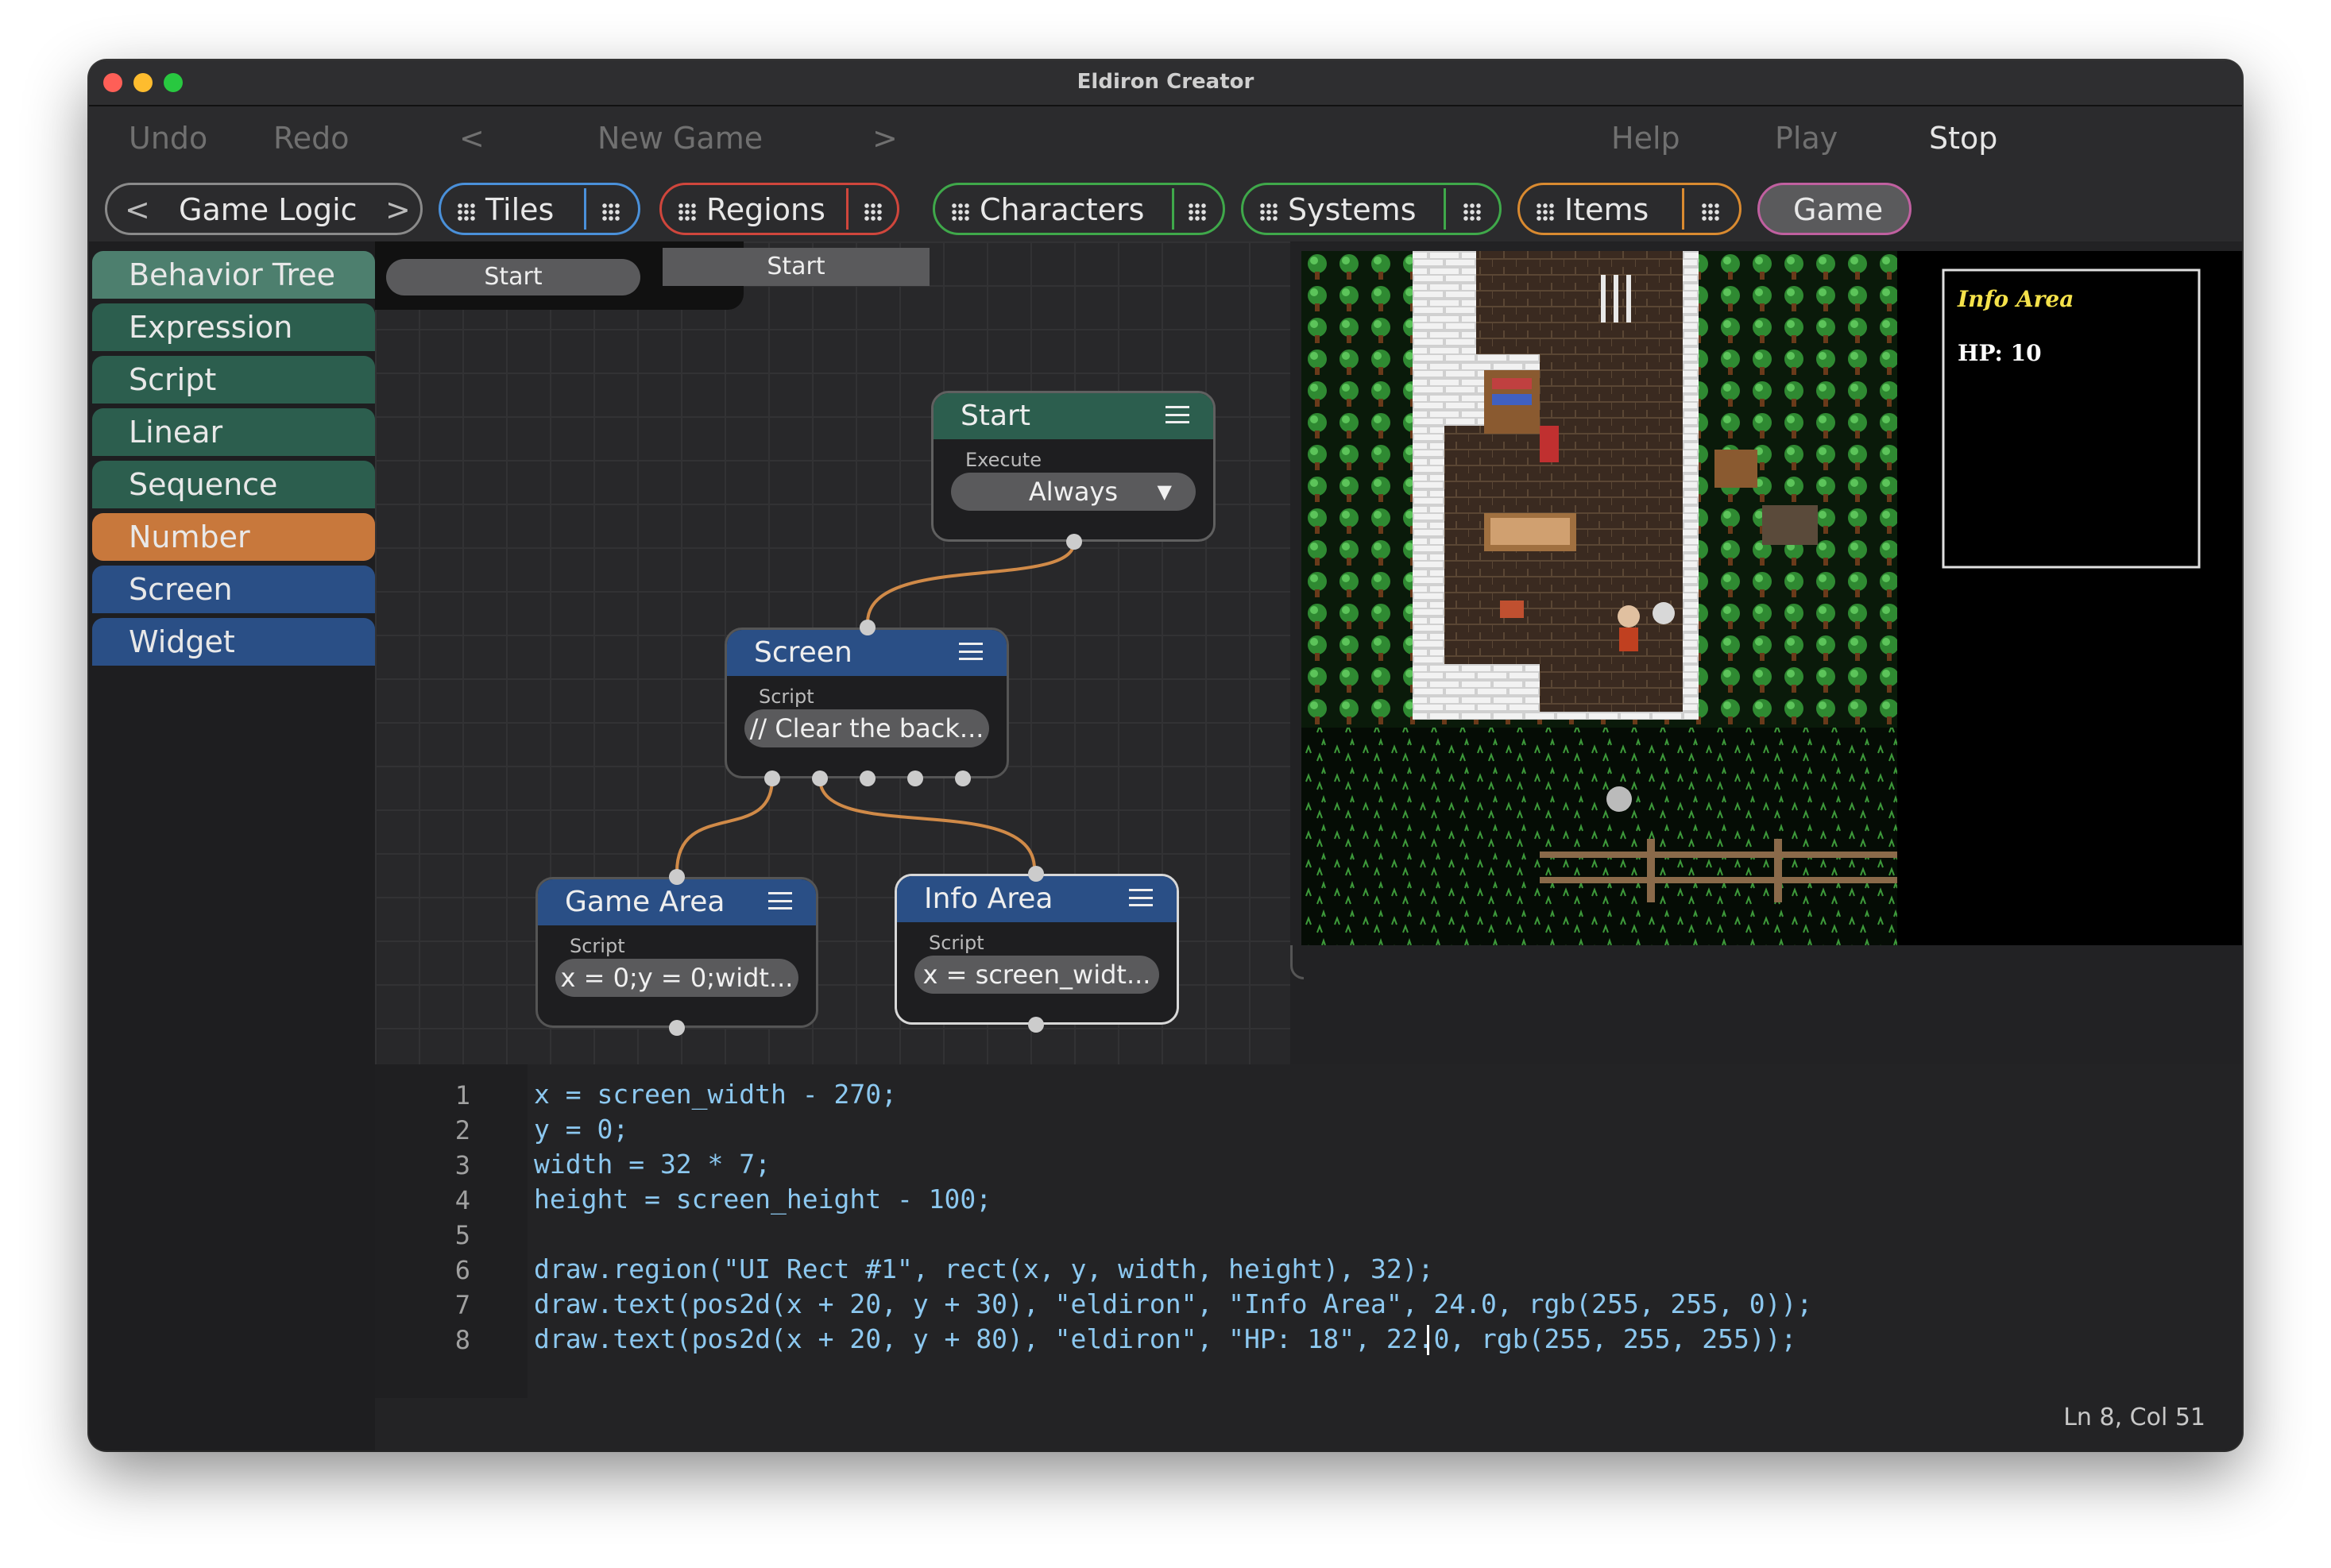  Describe the element at coordinates (268, 210) in the screenshot. I see `behavior-name: Game Logic` at that location.